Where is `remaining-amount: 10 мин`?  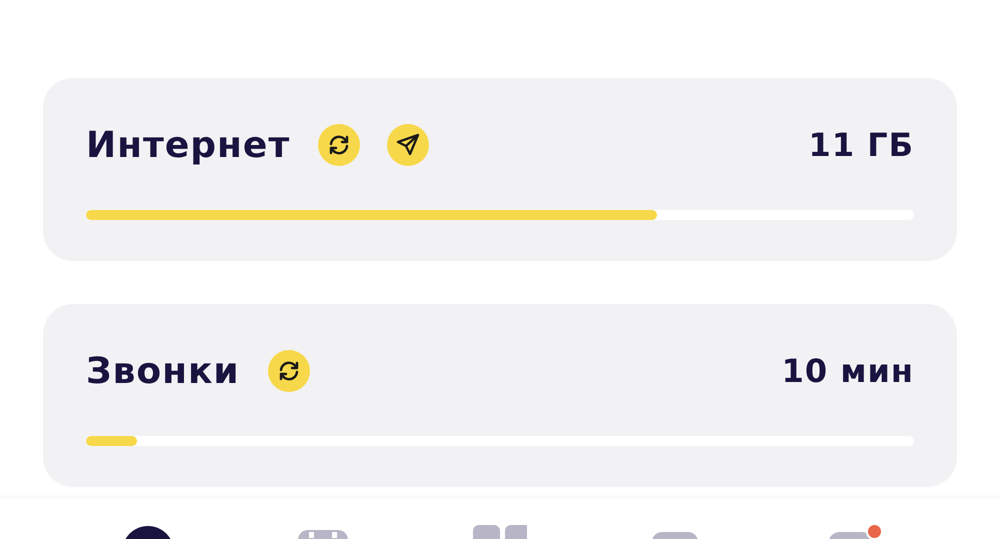
remaining-amount: 10 мин is located at coordinates (848, 371).